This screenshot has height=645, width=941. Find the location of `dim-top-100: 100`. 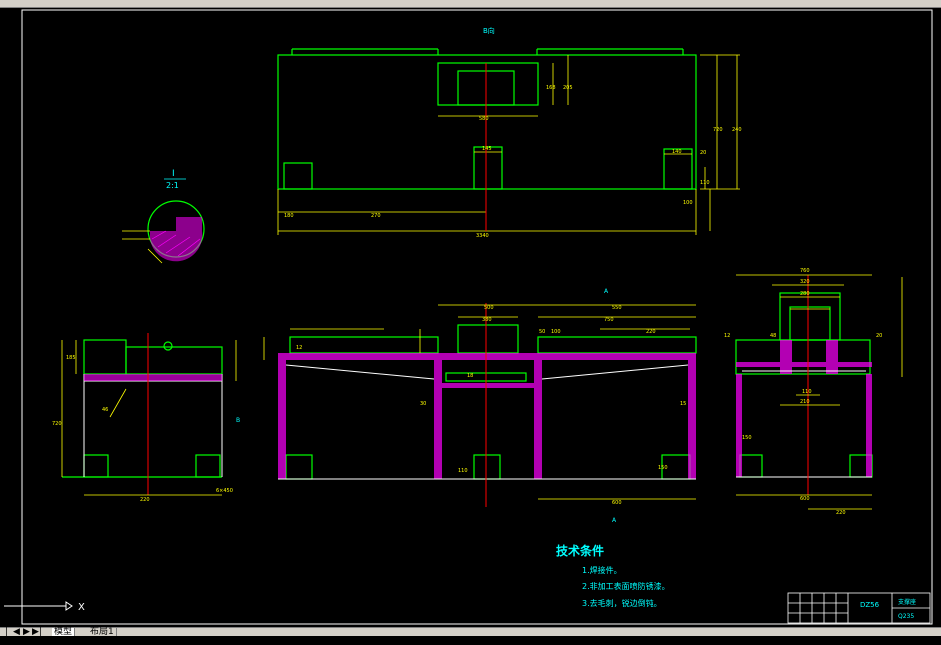

dim-top-100: 100 is located at coordinates (688, 203).